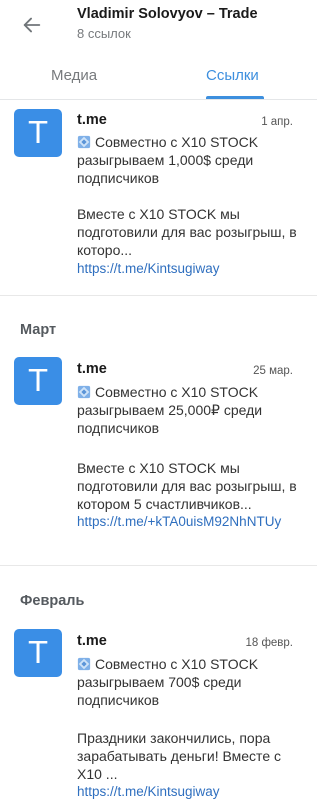 This screenshot has height=809, width=320. I want to click on chat-header: Vladimir Solovyov – Trade 8 ссылок, so click(158, 29).